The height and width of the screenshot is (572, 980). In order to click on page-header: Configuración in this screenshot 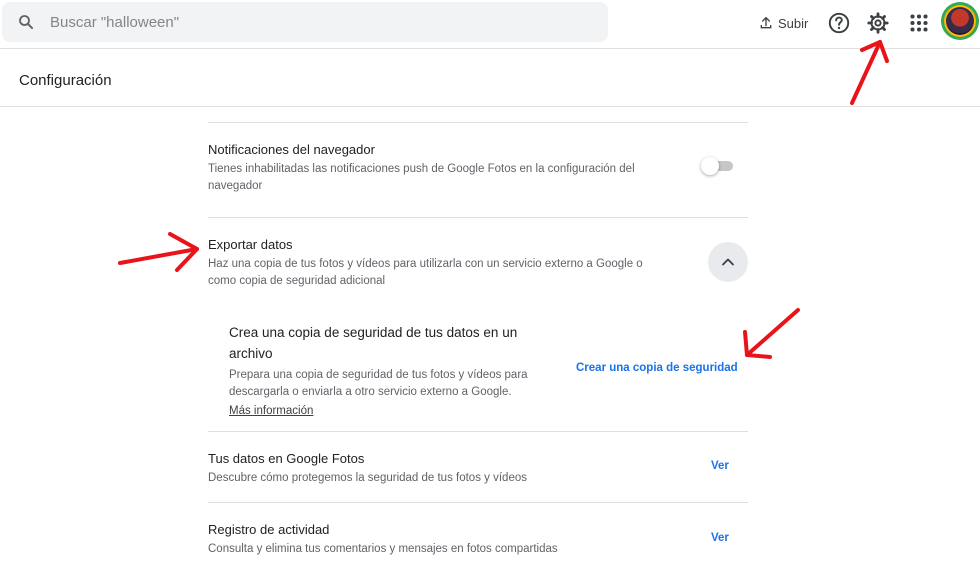, I will do `click(490, 78)`.